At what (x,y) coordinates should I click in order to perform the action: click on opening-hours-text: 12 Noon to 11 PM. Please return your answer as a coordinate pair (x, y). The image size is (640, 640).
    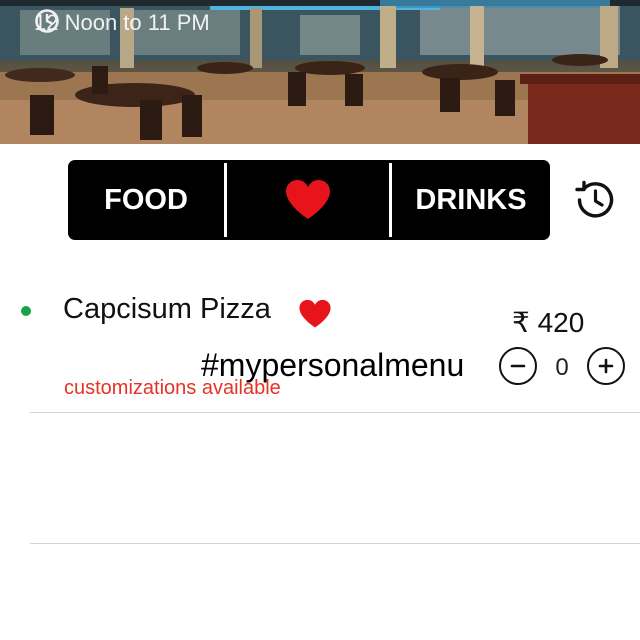
    Looking at the image, I should click on (122, 22).